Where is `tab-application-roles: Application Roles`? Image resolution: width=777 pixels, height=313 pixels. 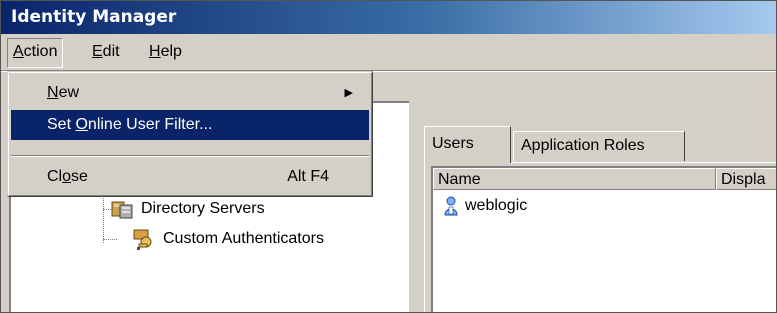
tab-application-roles: Application Roles is located at coordinates (599, 146).